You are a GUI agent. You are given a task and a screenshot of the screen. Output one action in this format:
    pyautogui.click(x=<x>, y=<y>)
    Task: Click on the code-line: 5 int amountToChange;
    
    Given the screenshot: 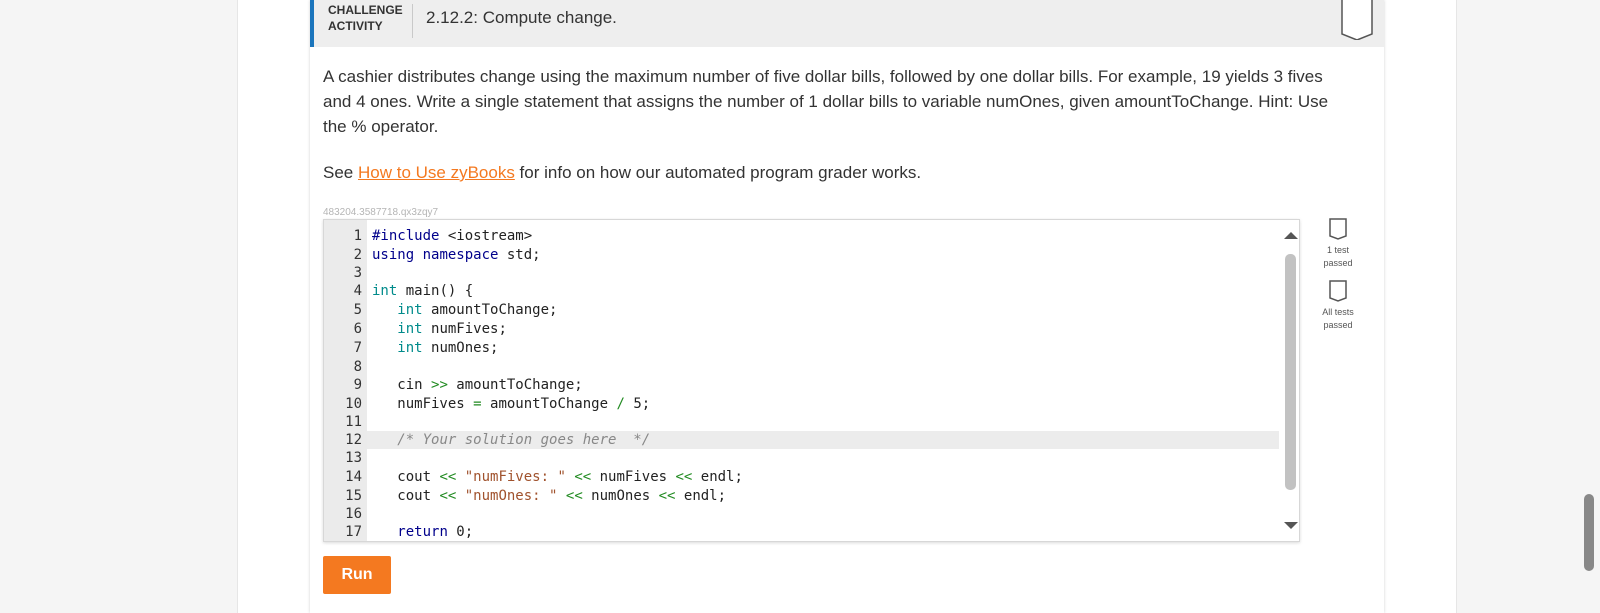 What is the action you would take?
    pyautogui.click(x=801, y=310)
    